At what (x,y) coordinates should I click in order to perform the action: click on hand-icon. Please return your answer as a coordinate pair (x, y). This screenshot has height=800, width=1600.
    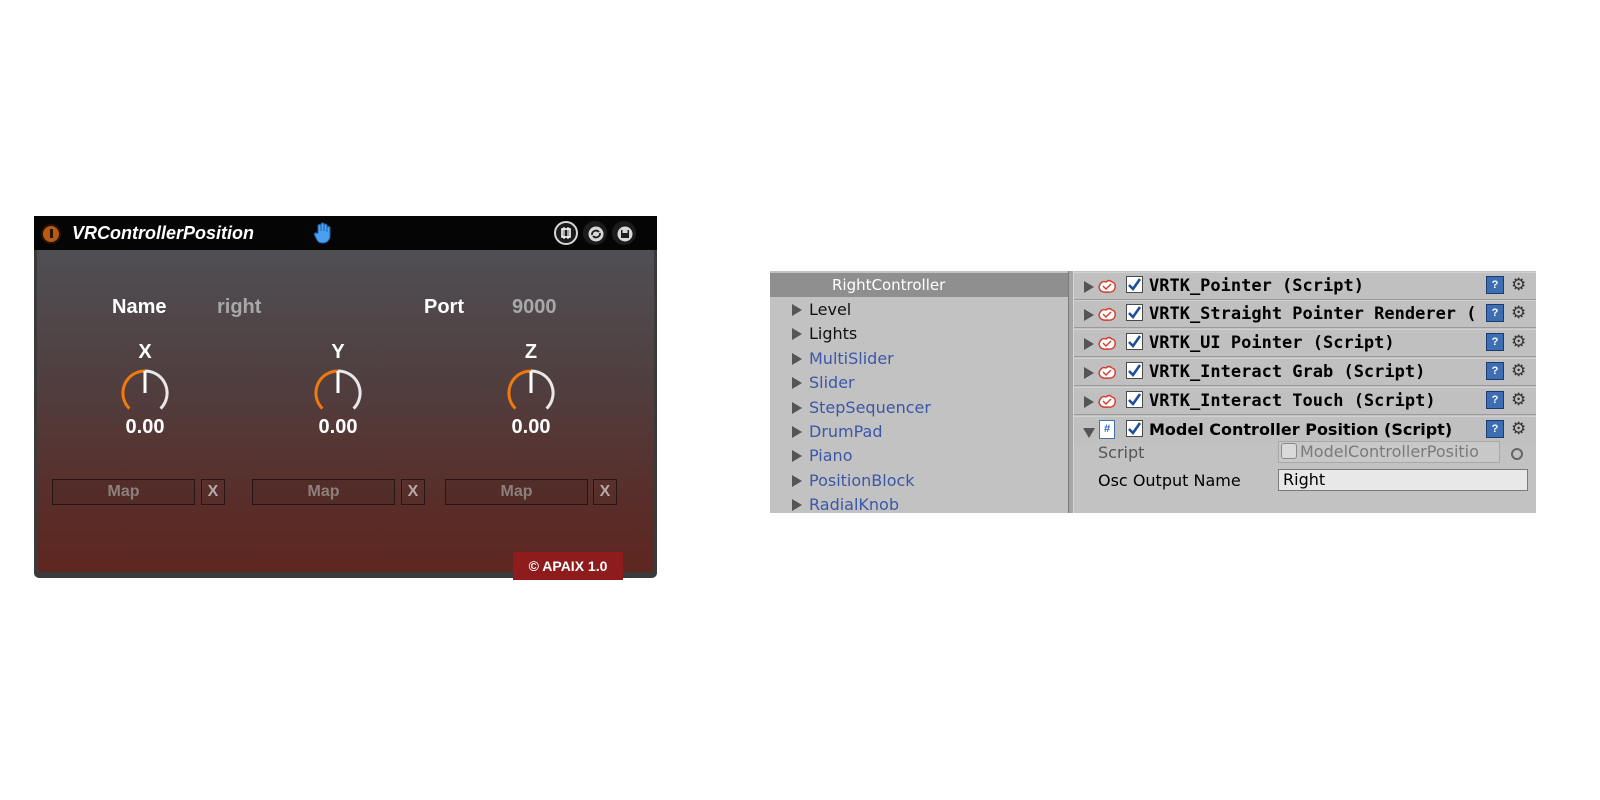
    Looking at the image, I should click on (322, 233).